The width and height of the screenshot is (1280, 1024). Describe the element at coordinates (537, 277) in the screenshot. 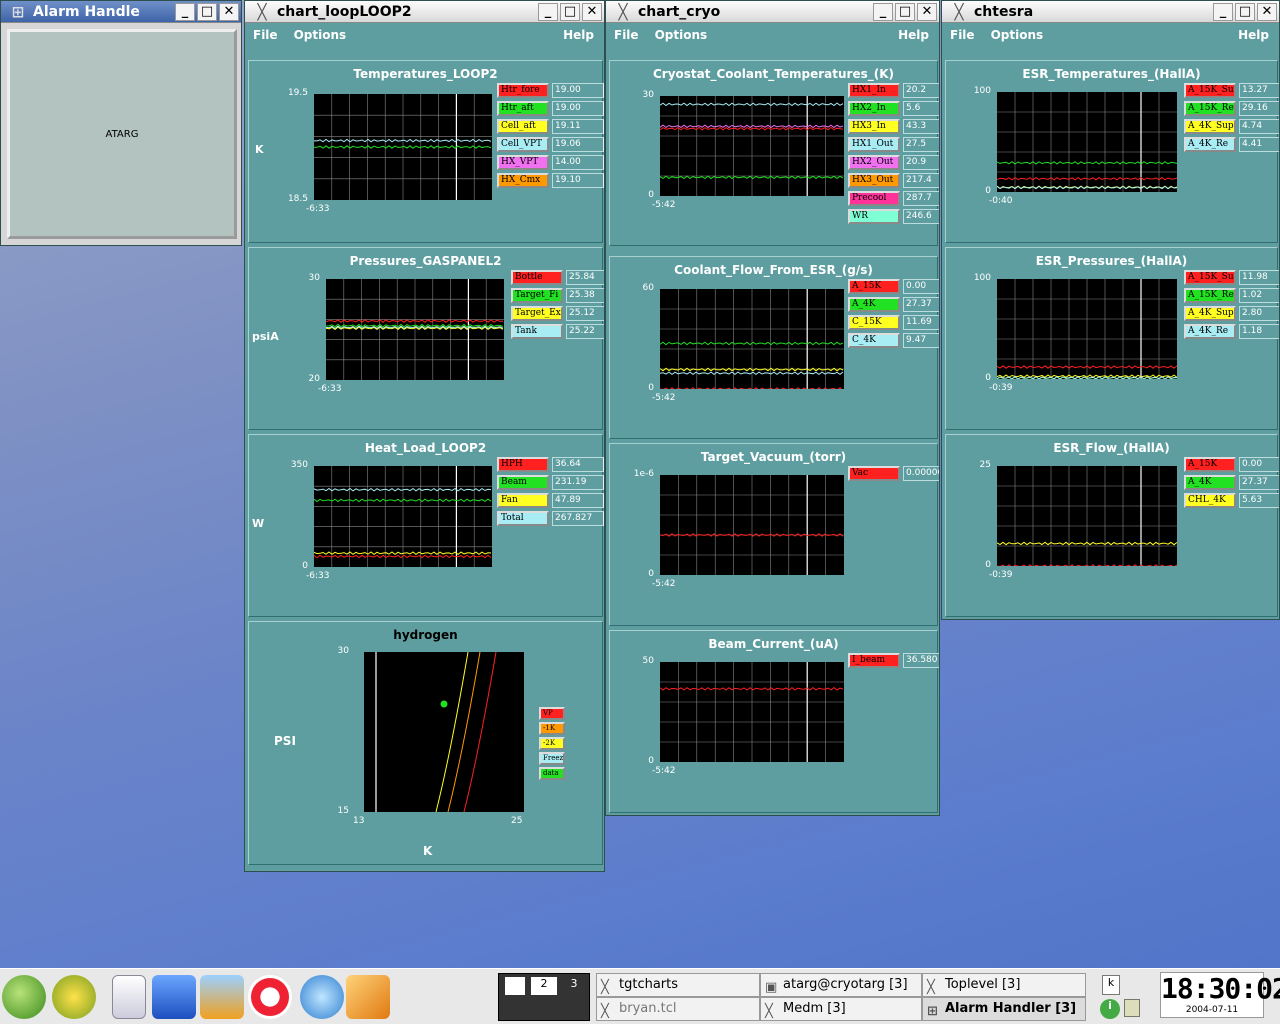

I see `legend-channel-button: Bottle` at that location.